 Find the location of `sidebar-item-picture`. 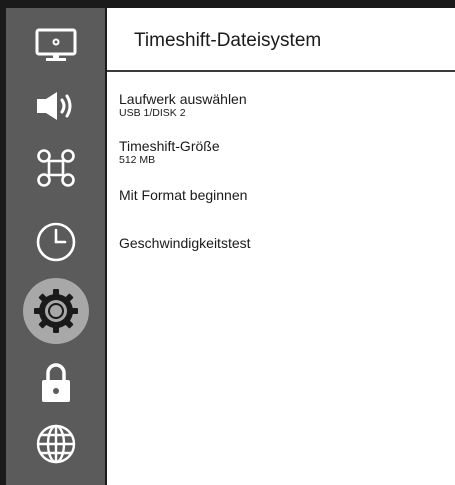

sidebar-item-picture is located at coordinates (56, 45).